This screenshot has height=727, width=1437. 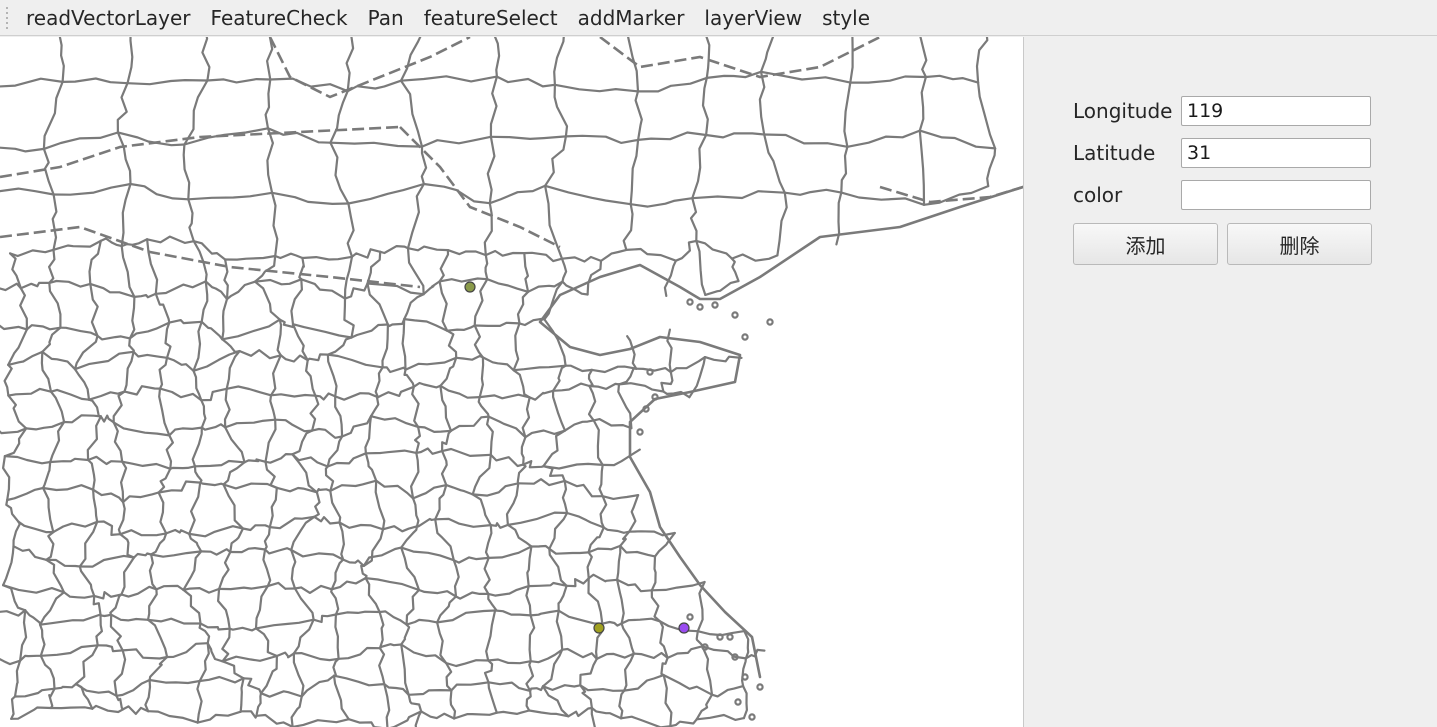 I want to click on layer-view-button: layerView, so click(x=753, y=18).